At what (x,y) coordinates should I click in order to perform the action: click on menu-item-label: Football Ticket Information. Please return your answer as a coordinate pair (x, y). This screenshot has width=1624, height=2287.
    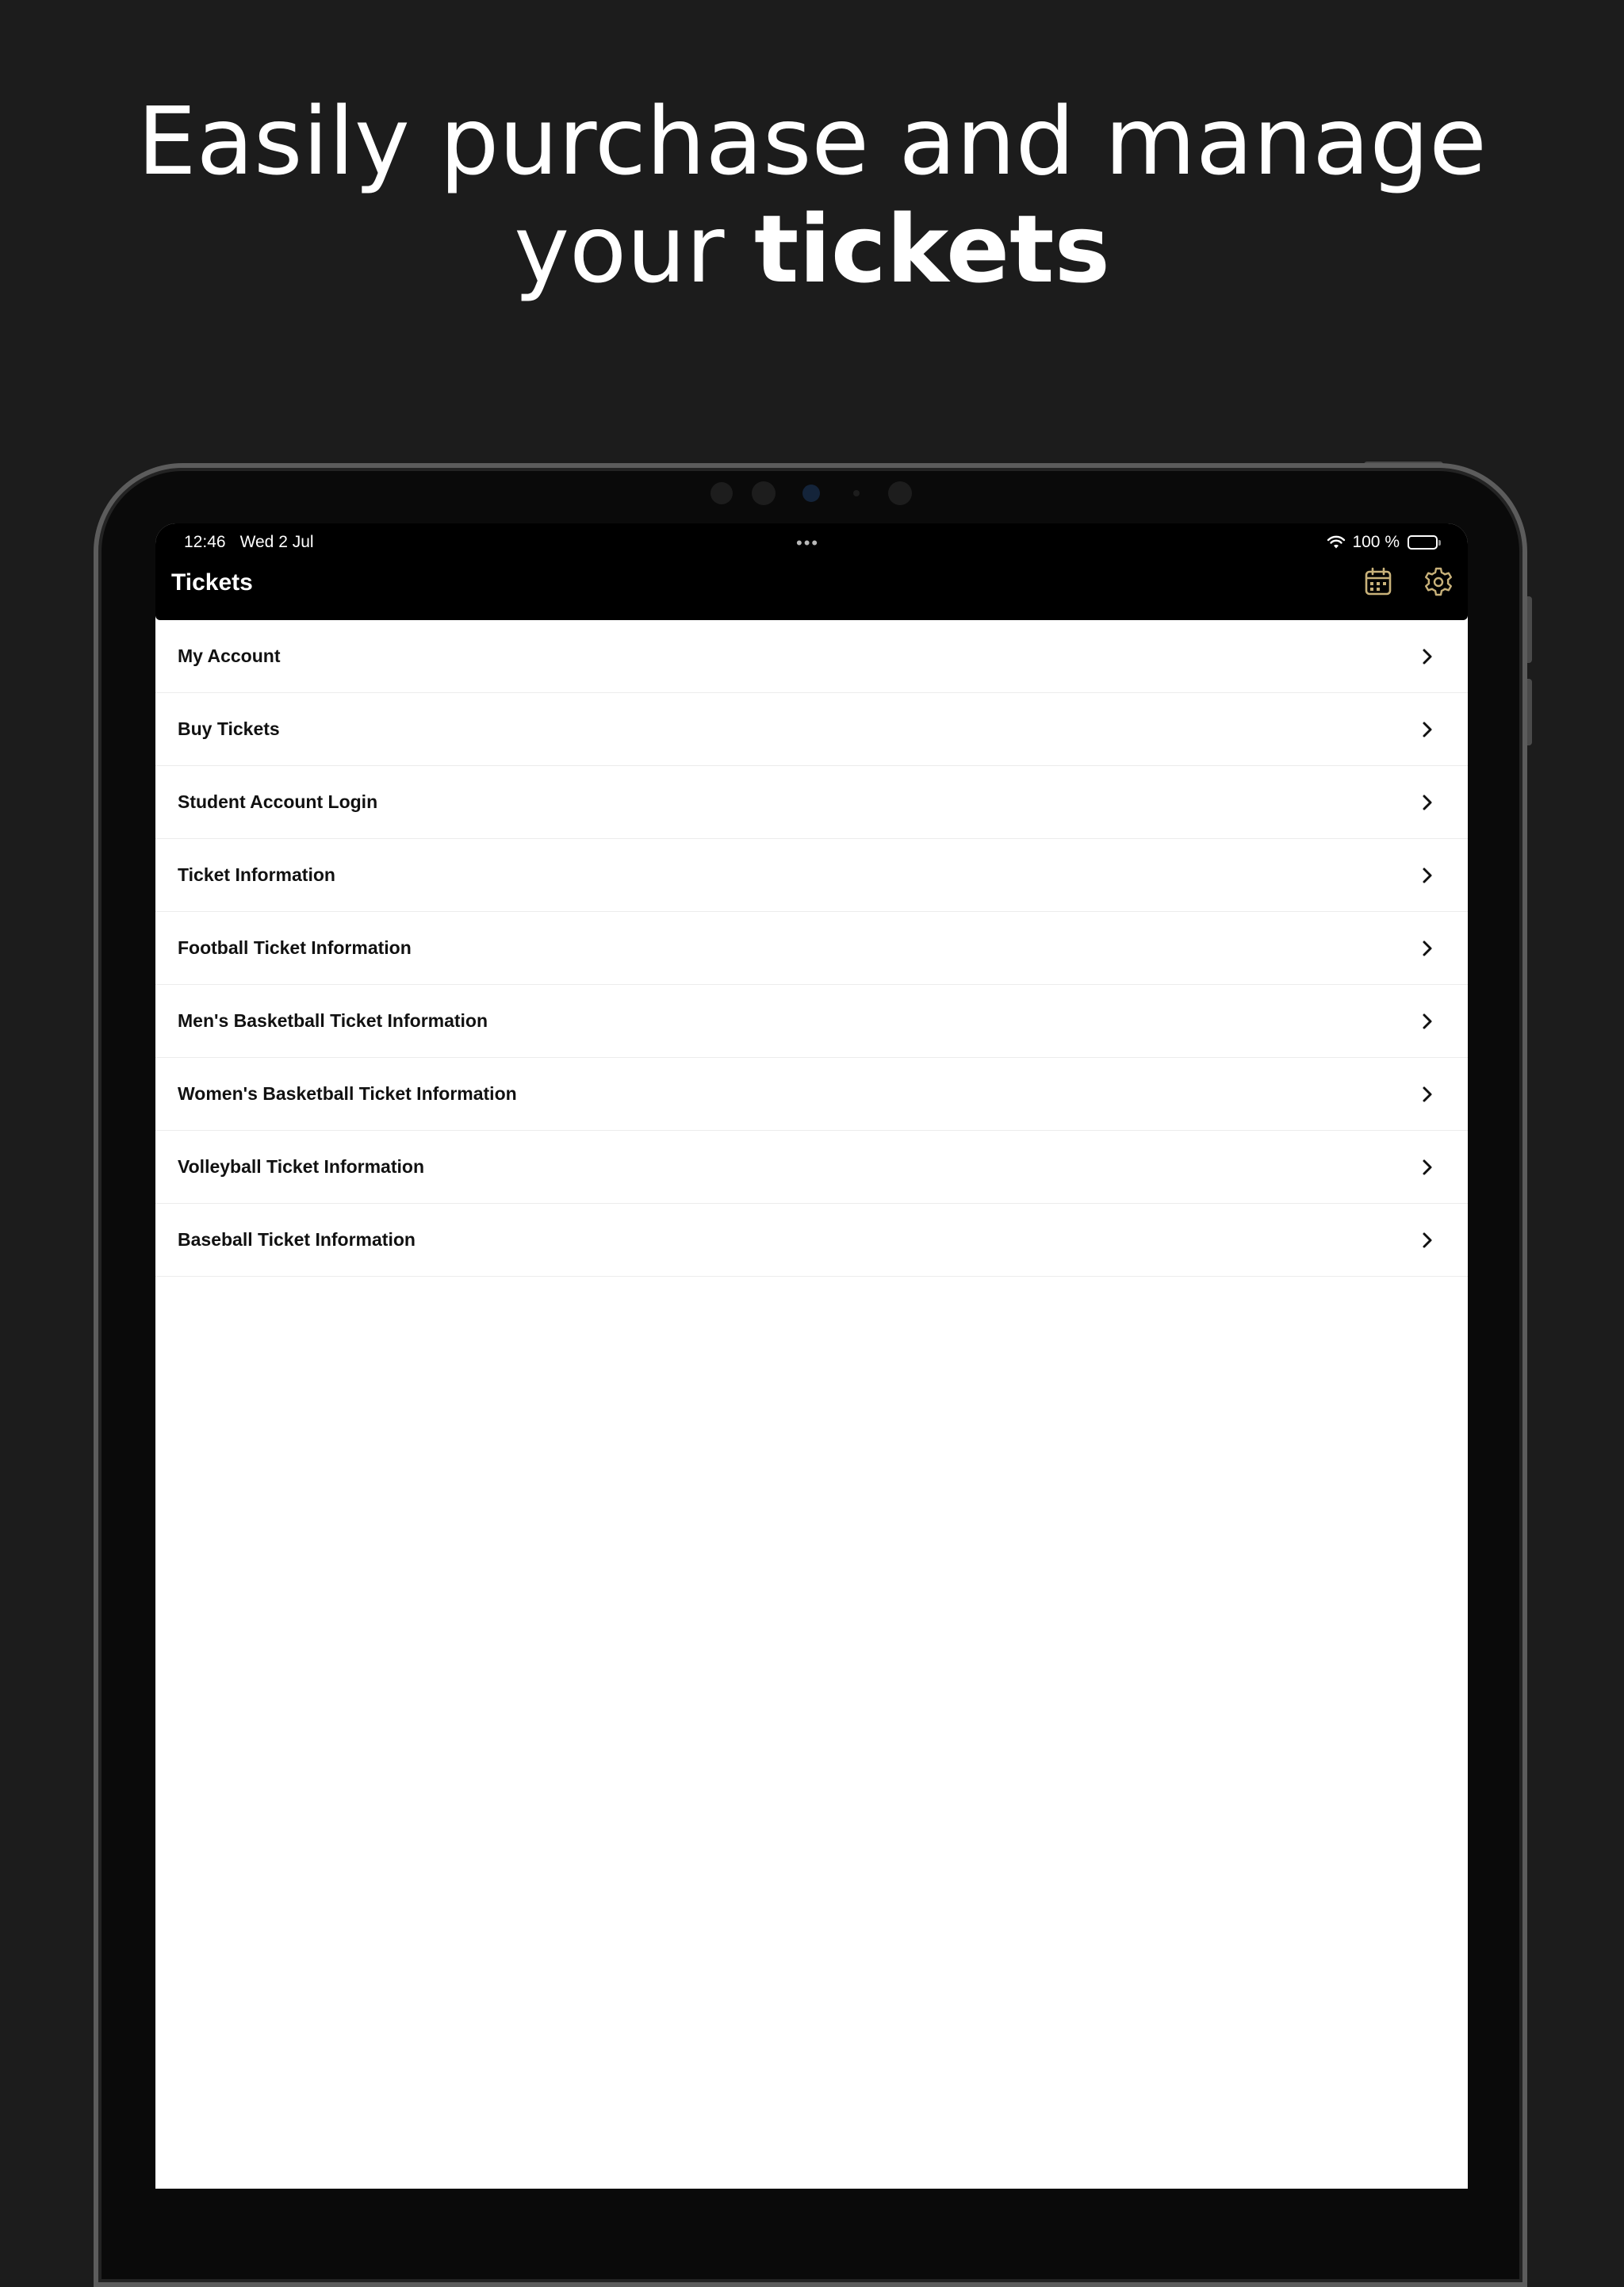
    Looking at the image, I should click on (295, 948).